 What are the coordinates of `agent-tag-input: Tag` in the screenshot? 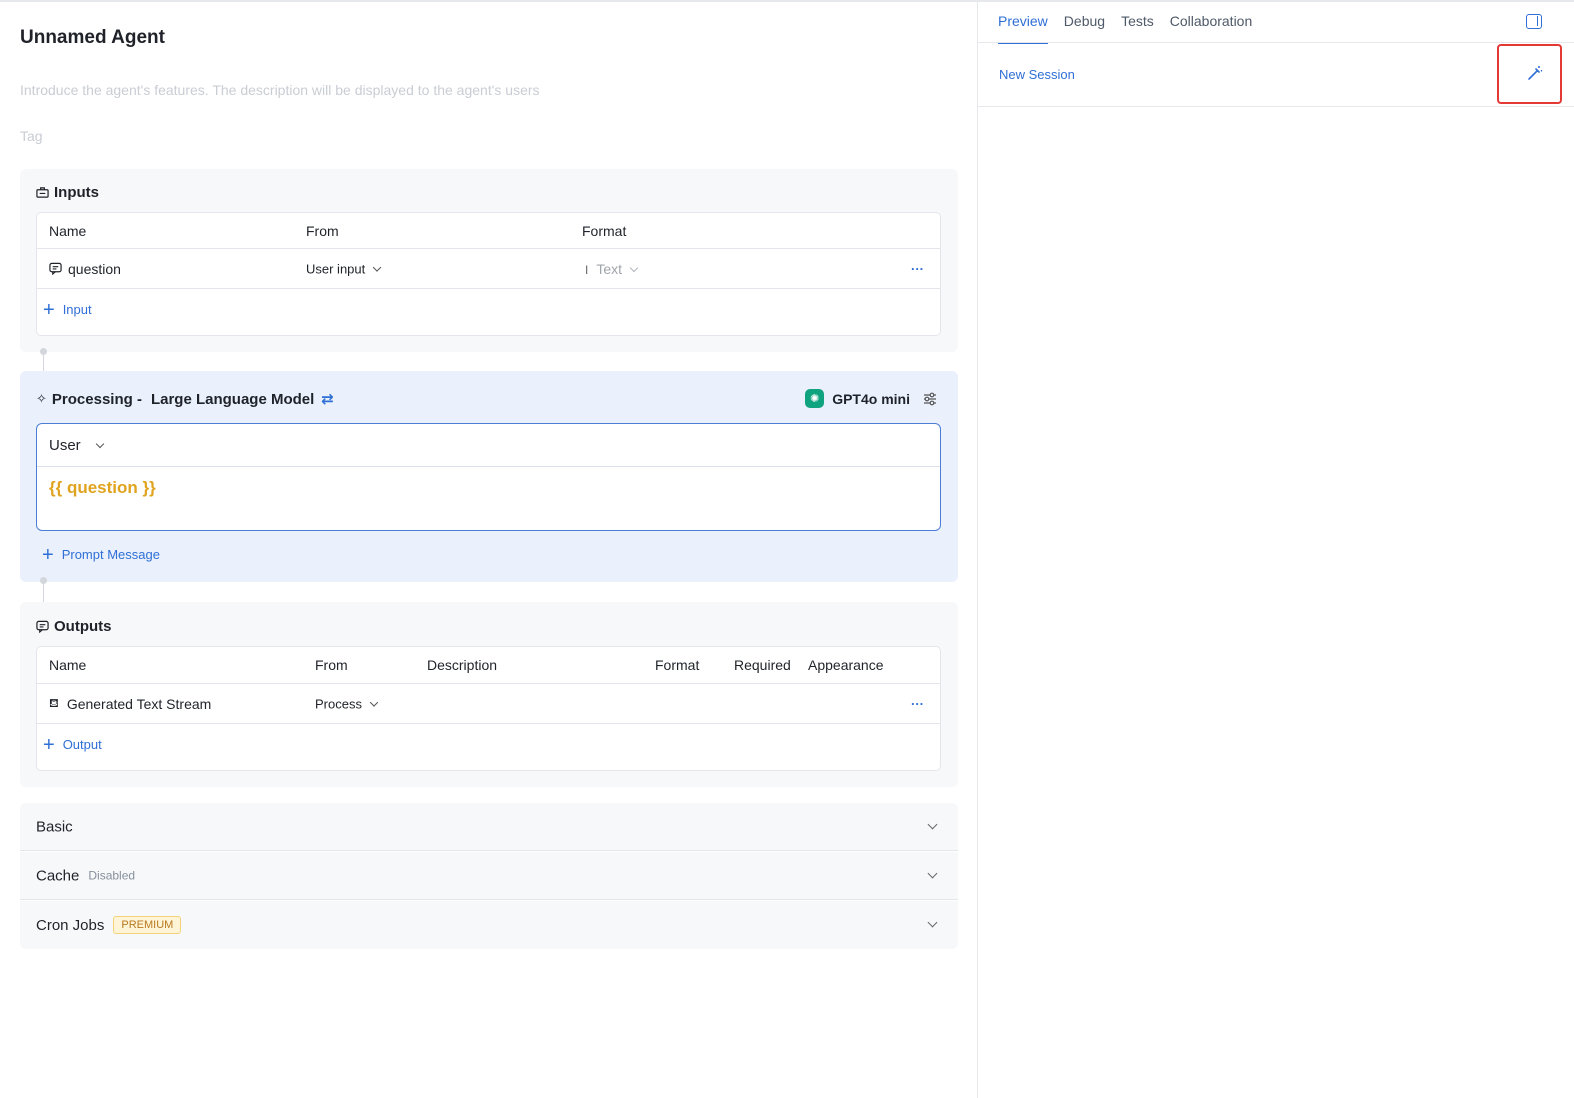 It's located at (31, 136).